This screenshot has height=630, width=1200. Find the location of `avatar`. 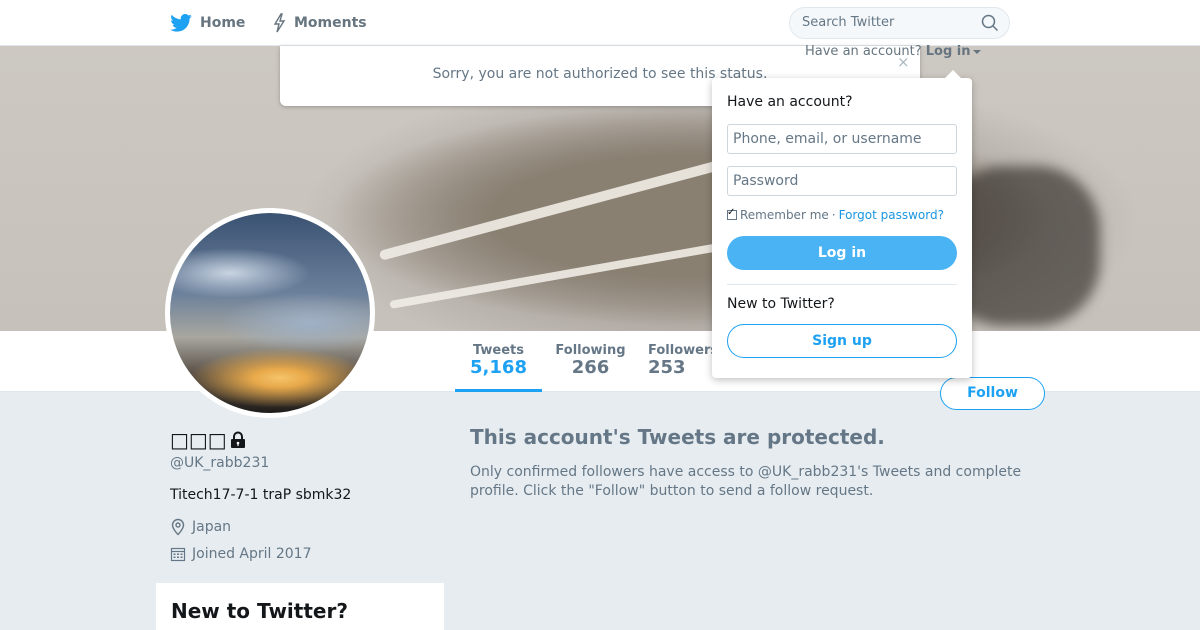

avatar is located at coordinates (270, 313).